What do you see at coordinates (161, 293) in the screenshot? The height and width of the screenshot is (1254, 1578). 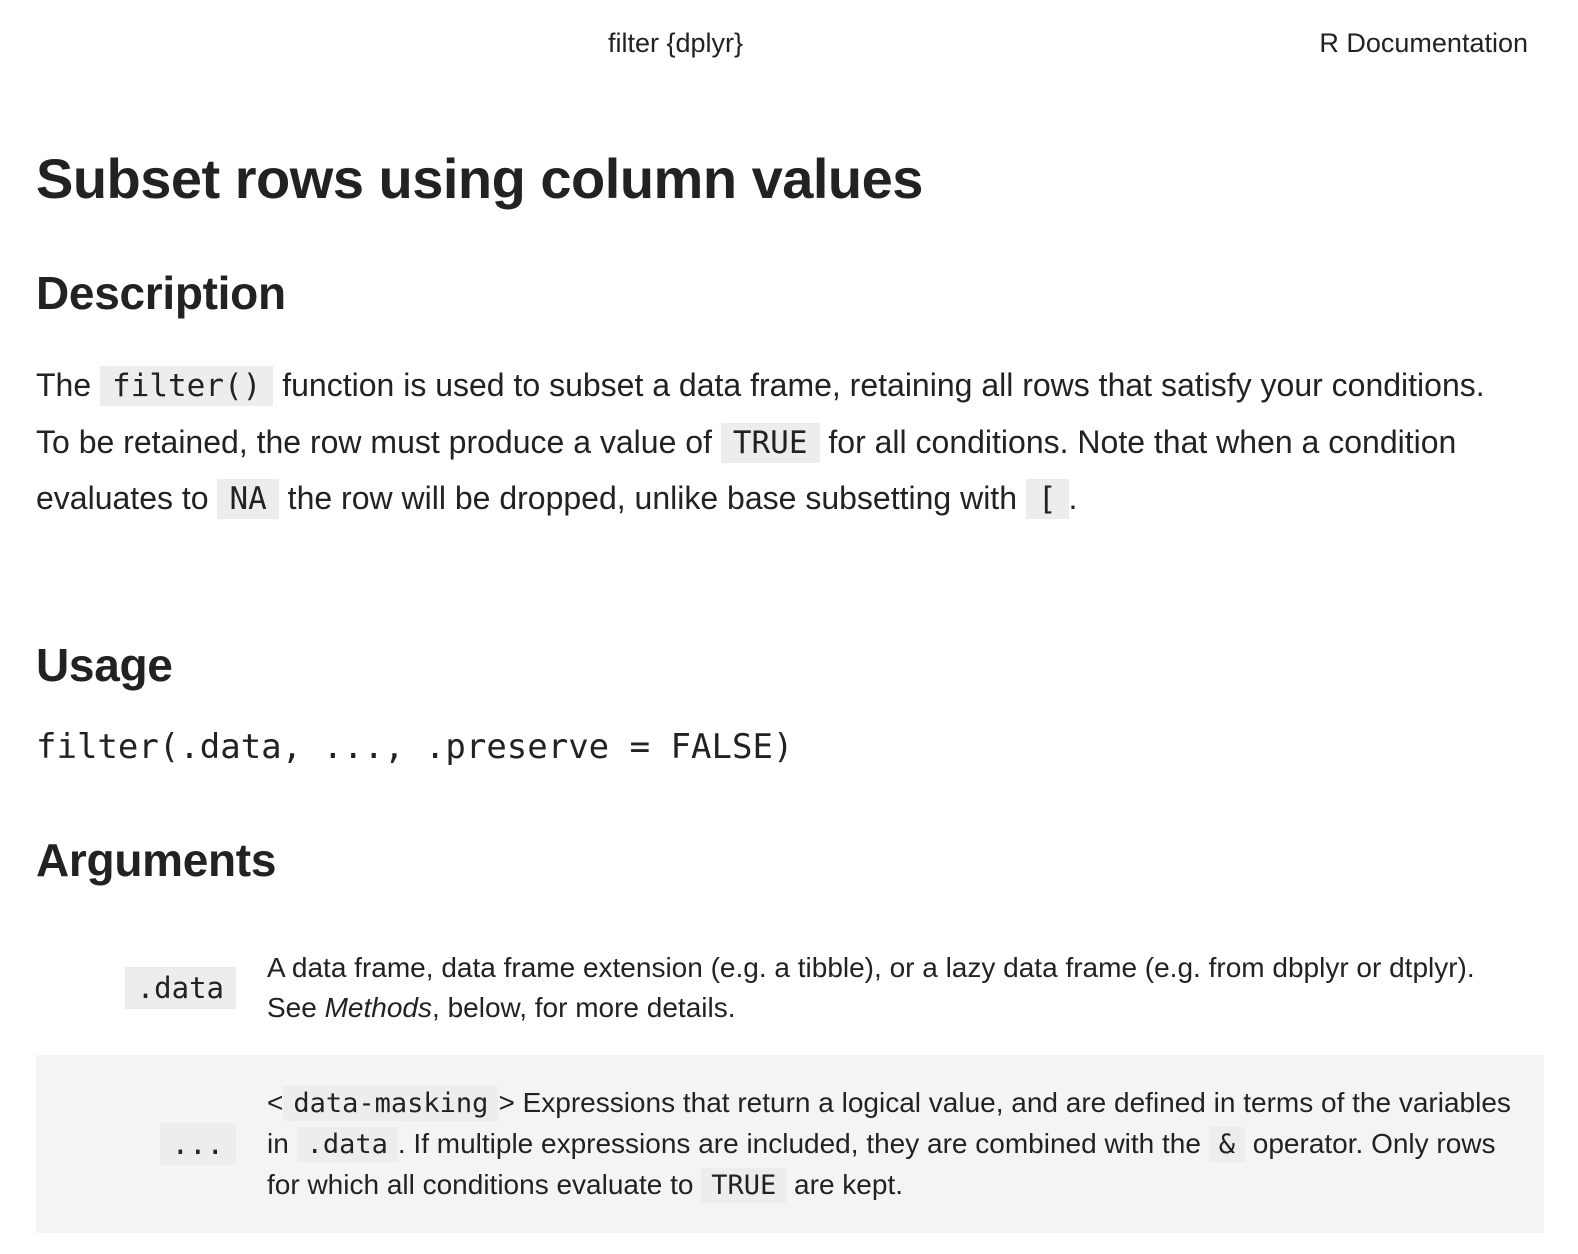 I see `description-heading: Description` at bounding box center [161, 293].